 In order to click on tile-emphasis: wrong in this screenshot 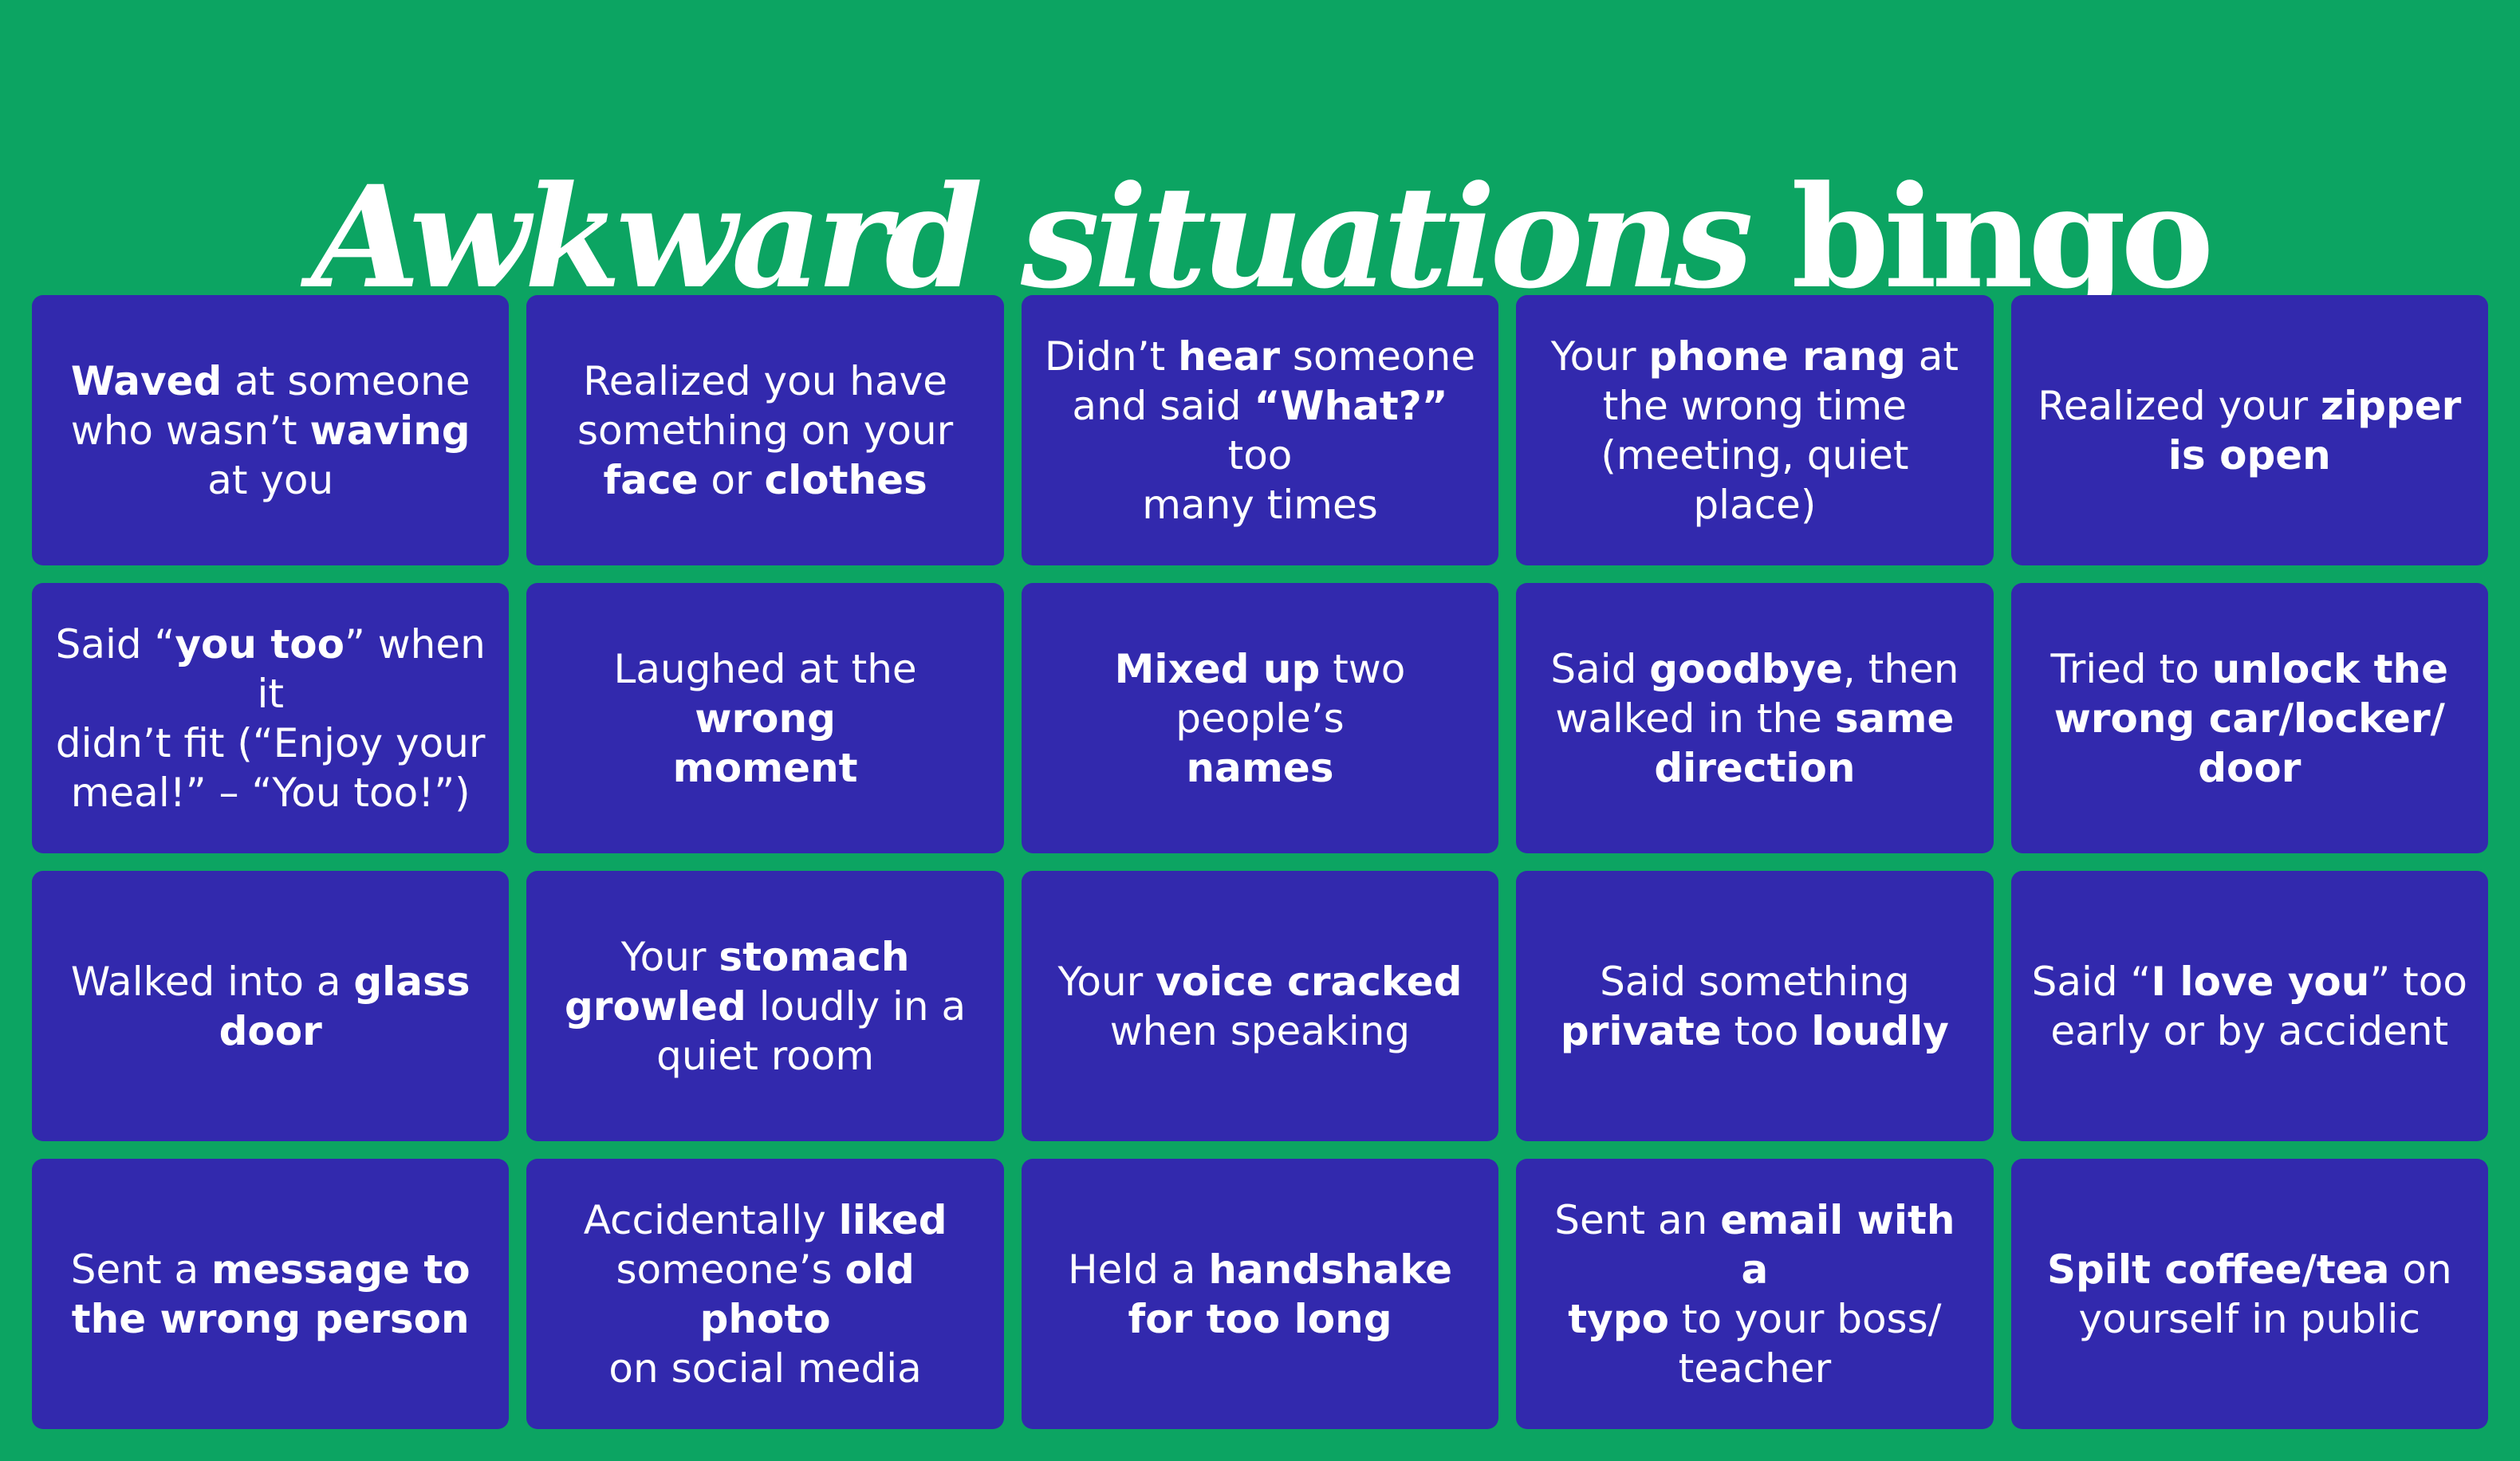, I will do `click(765, 718)`.